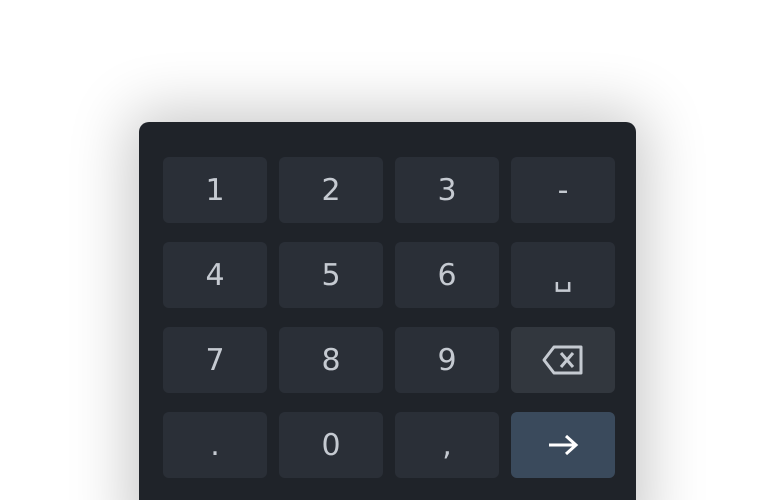 The width and height of the screenshot is (775, 500). What do you see at coordinates (331, 445) in the screenshot?
I see `key-button: 0` at bounding box center [331, 445].